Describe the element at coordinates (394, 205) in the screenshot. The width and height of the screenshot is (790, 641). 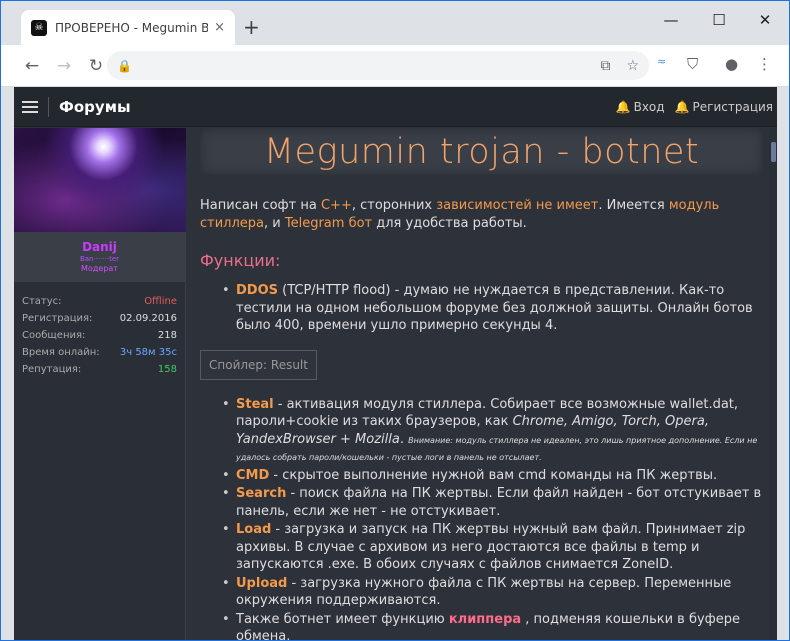
I see `intro-text: , сторонних` at that location.